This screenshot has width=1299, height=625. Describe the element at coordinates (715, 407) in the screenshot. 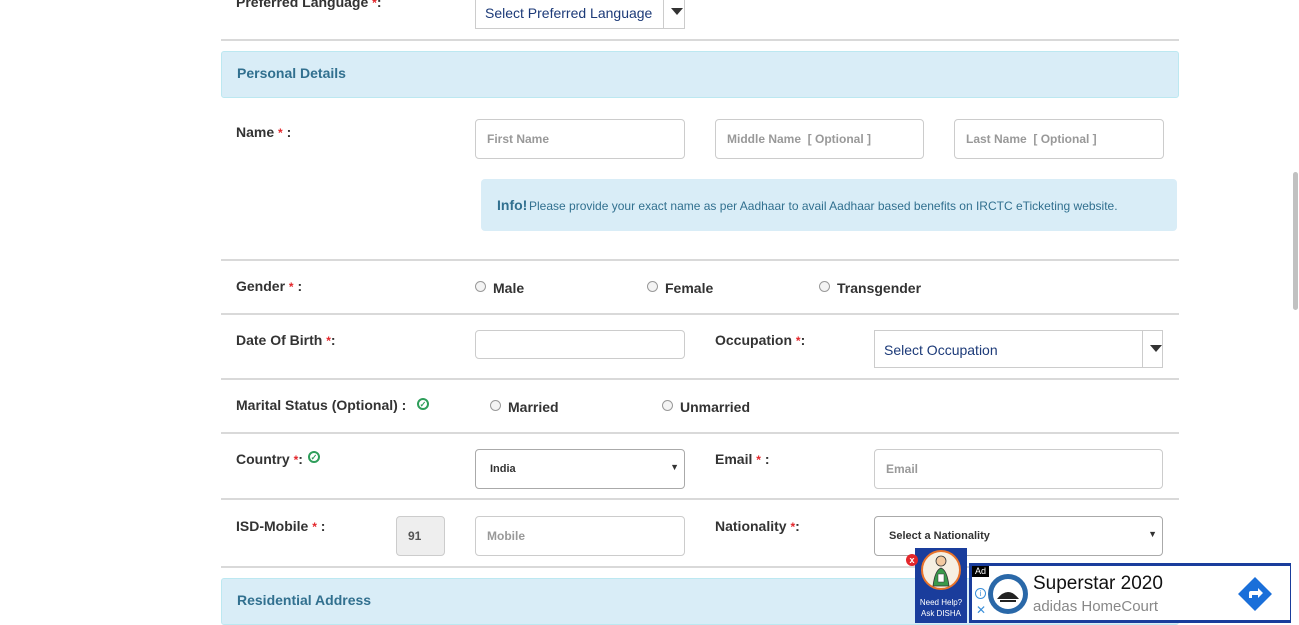

I see `marital-unmarried-label: Unmarried` at that location.